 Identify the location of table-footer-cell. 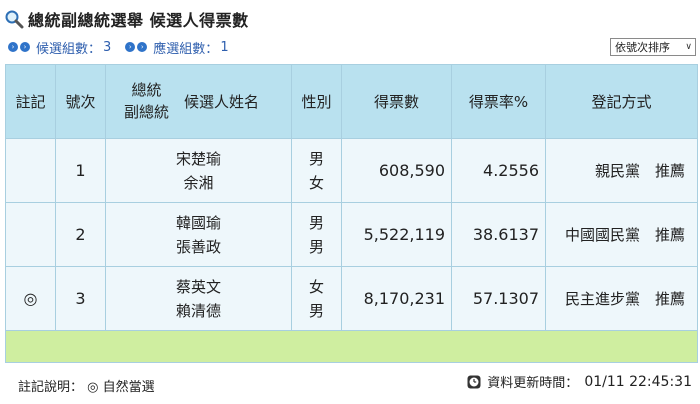
(351, 346).